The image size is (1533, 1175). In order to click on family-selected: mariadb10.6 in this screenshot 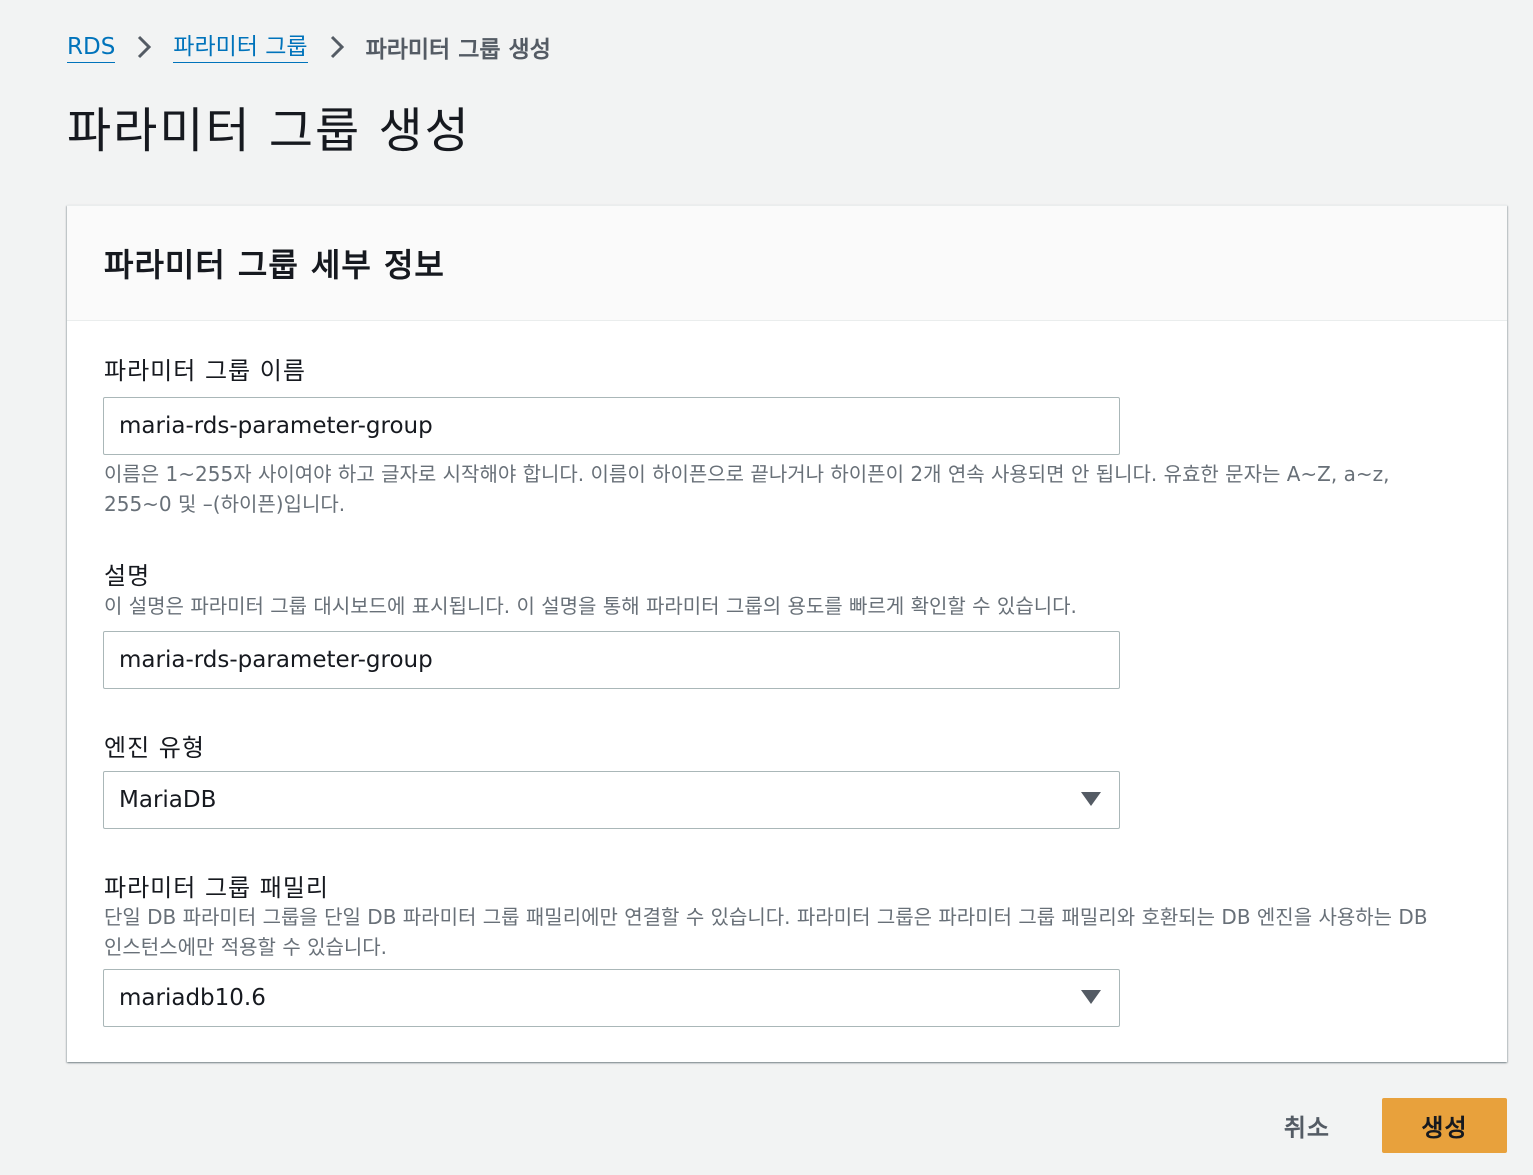, I will do `click(192, 998)`.